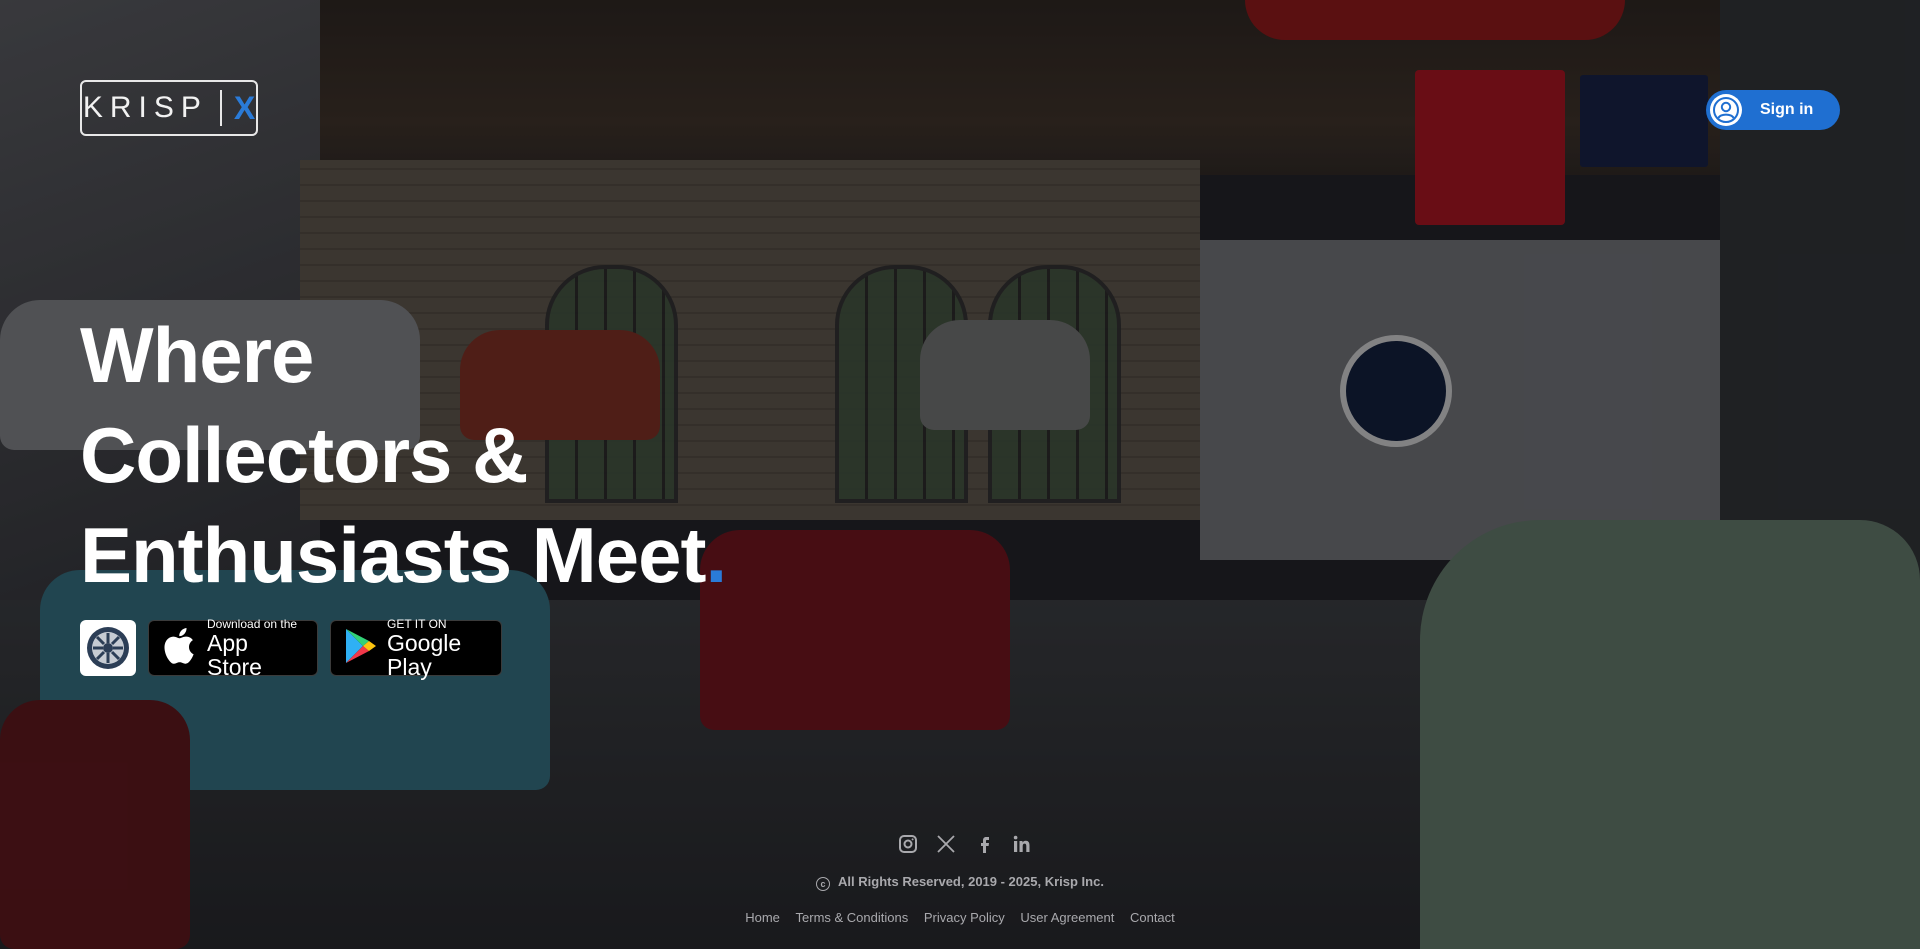  What do you see at coordinates (908, 844) in the screenshot?
I see `instagram-icon` at bounding box center [908, 844].